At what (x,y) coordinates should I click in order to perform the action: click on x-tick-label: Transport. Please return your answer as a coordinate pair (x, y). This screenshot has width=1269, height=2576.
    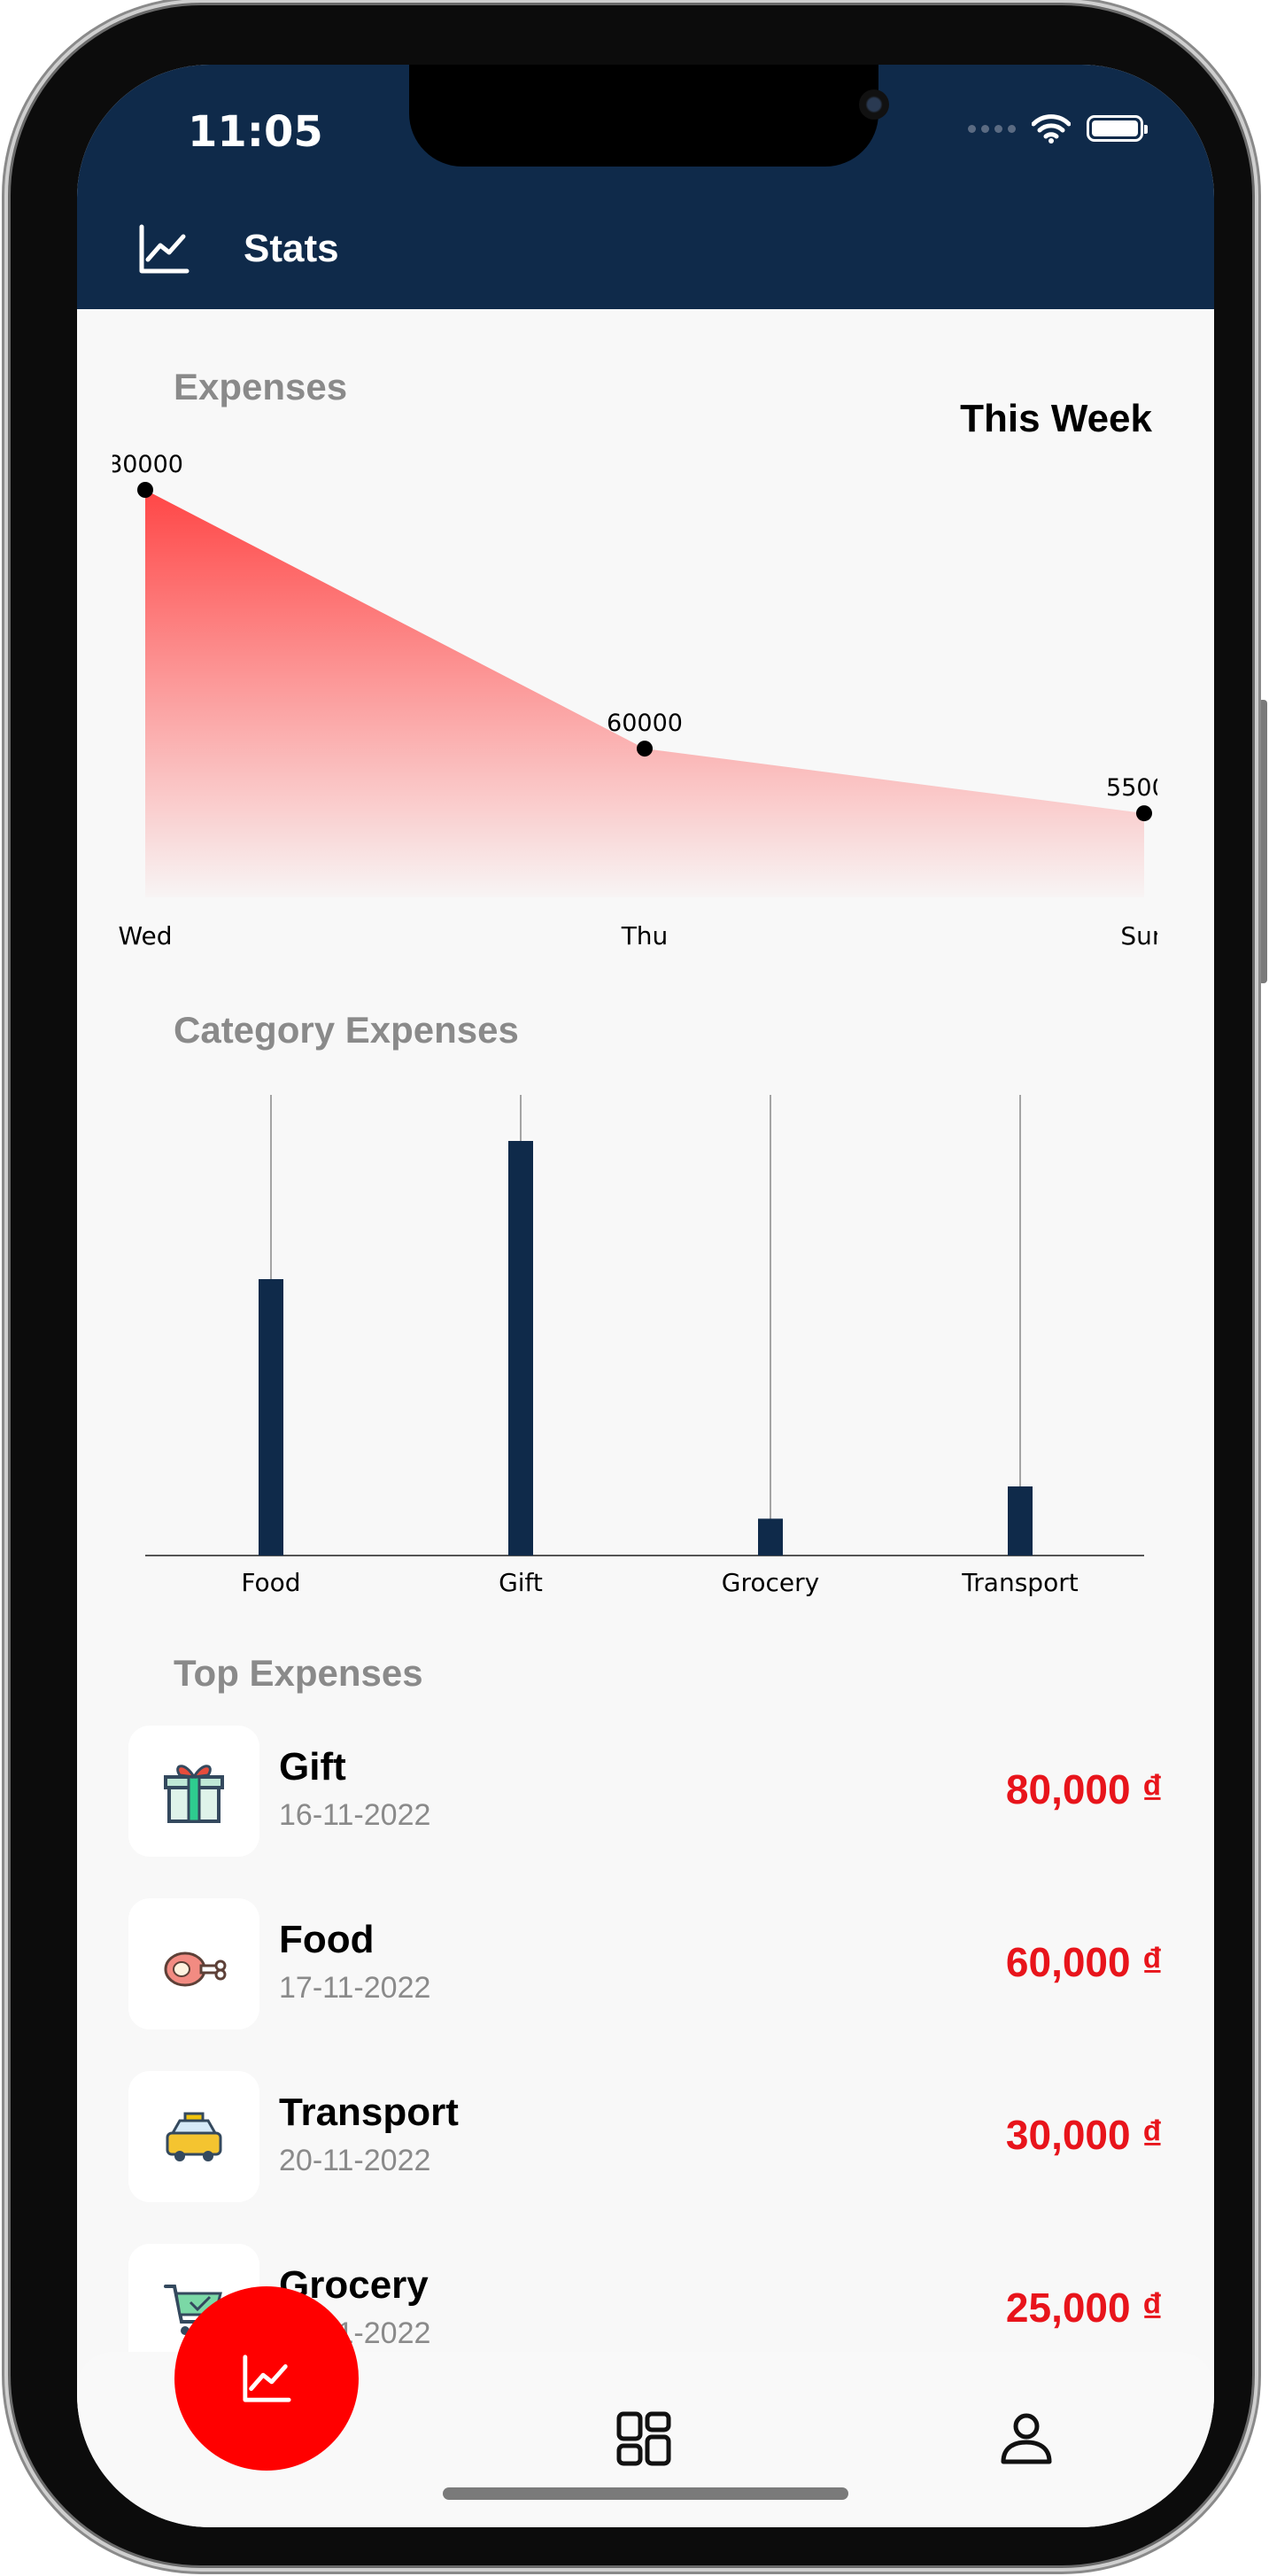
    Looking at the image, I should click on (1019, 1582).